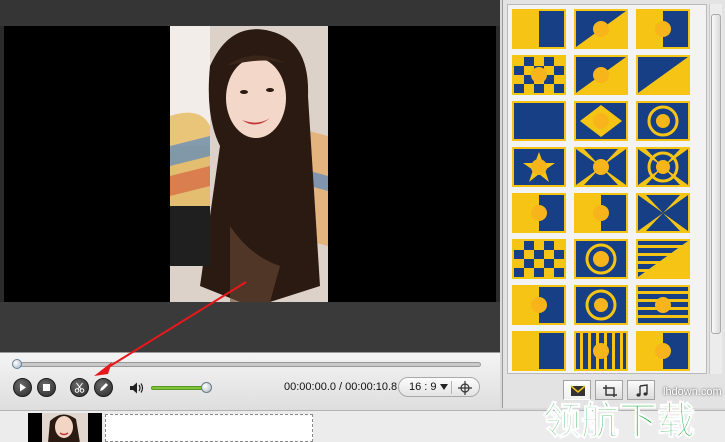  I want to click on effect-tile-ray-sun, so click(663, 213).